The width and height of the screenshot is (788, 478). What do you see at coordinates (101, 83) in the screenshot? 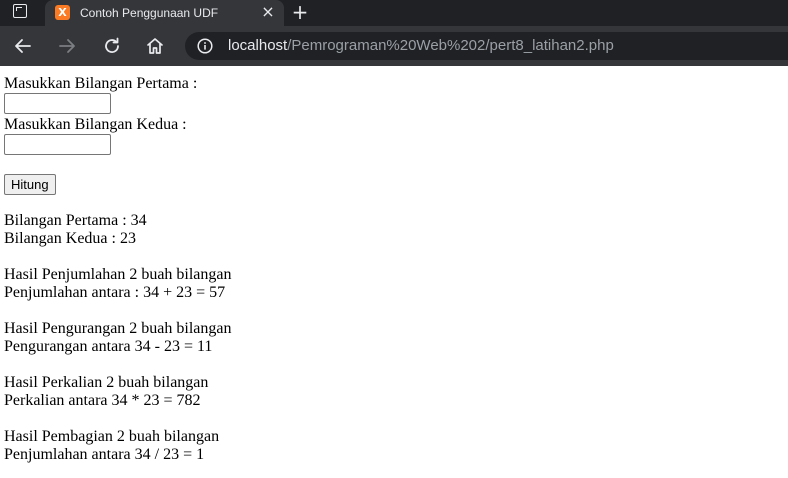
I see `first-number-label: Masukkan Bilangan Pertama :` at bounding box center [101, 83].